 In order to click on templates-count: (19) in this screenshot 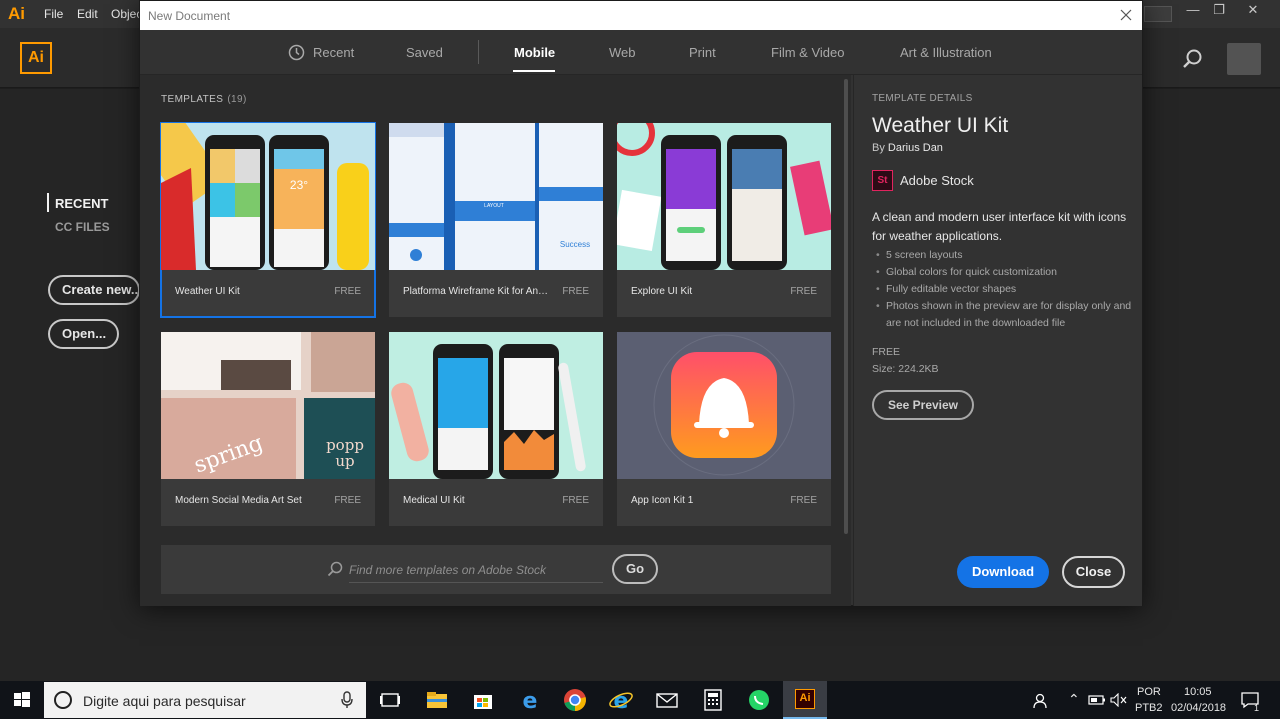, I will do `click(237, 99)`.